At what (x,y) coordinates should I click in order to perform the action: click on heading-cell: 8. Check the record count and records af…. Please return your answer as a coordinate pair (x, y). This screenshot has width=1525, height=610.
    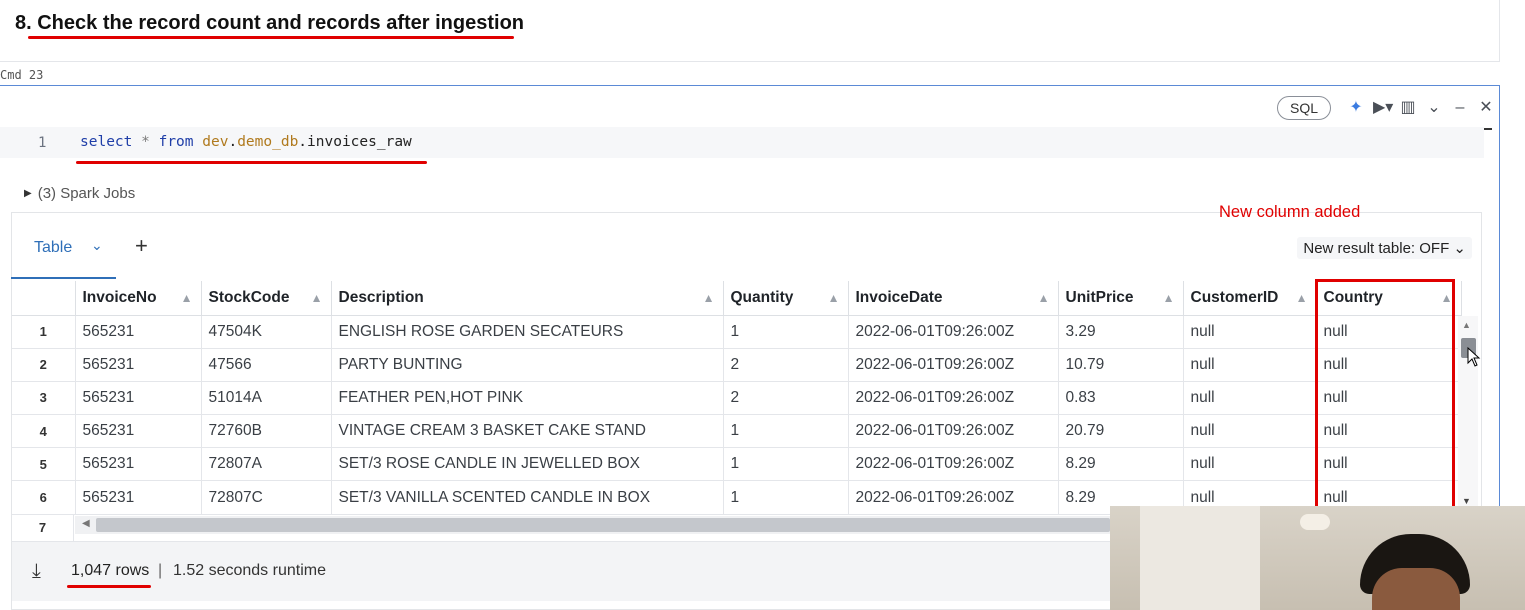
    Looking at the image, I should click on (750, 31).